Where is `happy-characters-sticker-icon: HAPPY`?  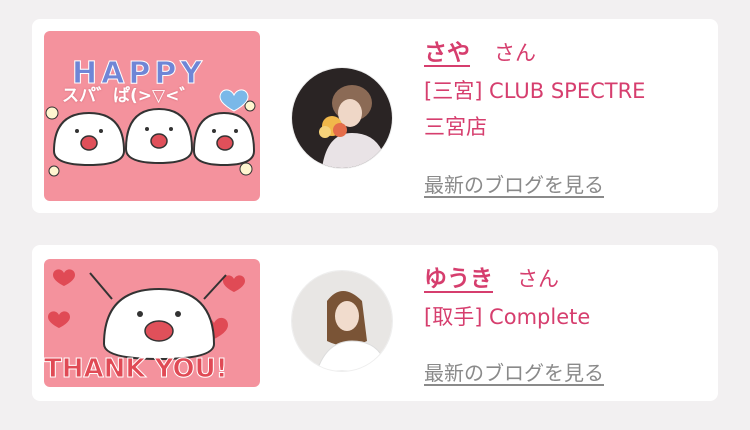
happy-characters-sticker-icon: HAPPY is located at coordinates (150, 116).